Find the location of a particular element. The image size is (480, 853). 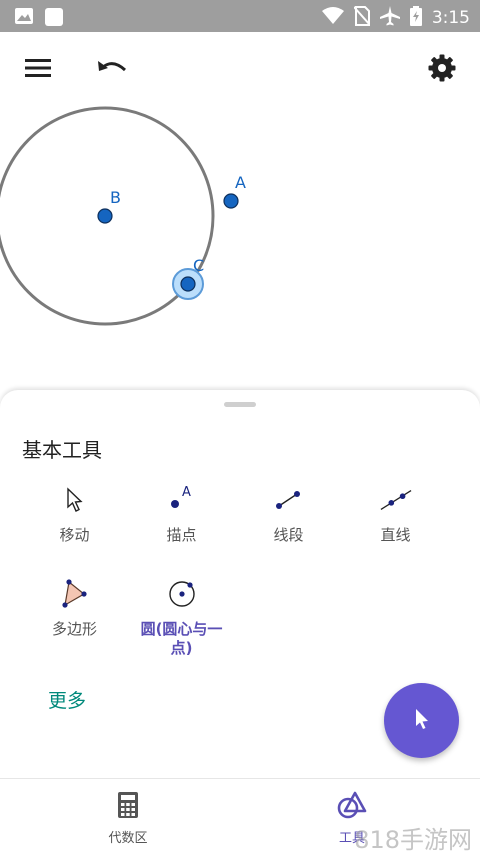

airplane-icon is located at coordinates (389, 18).